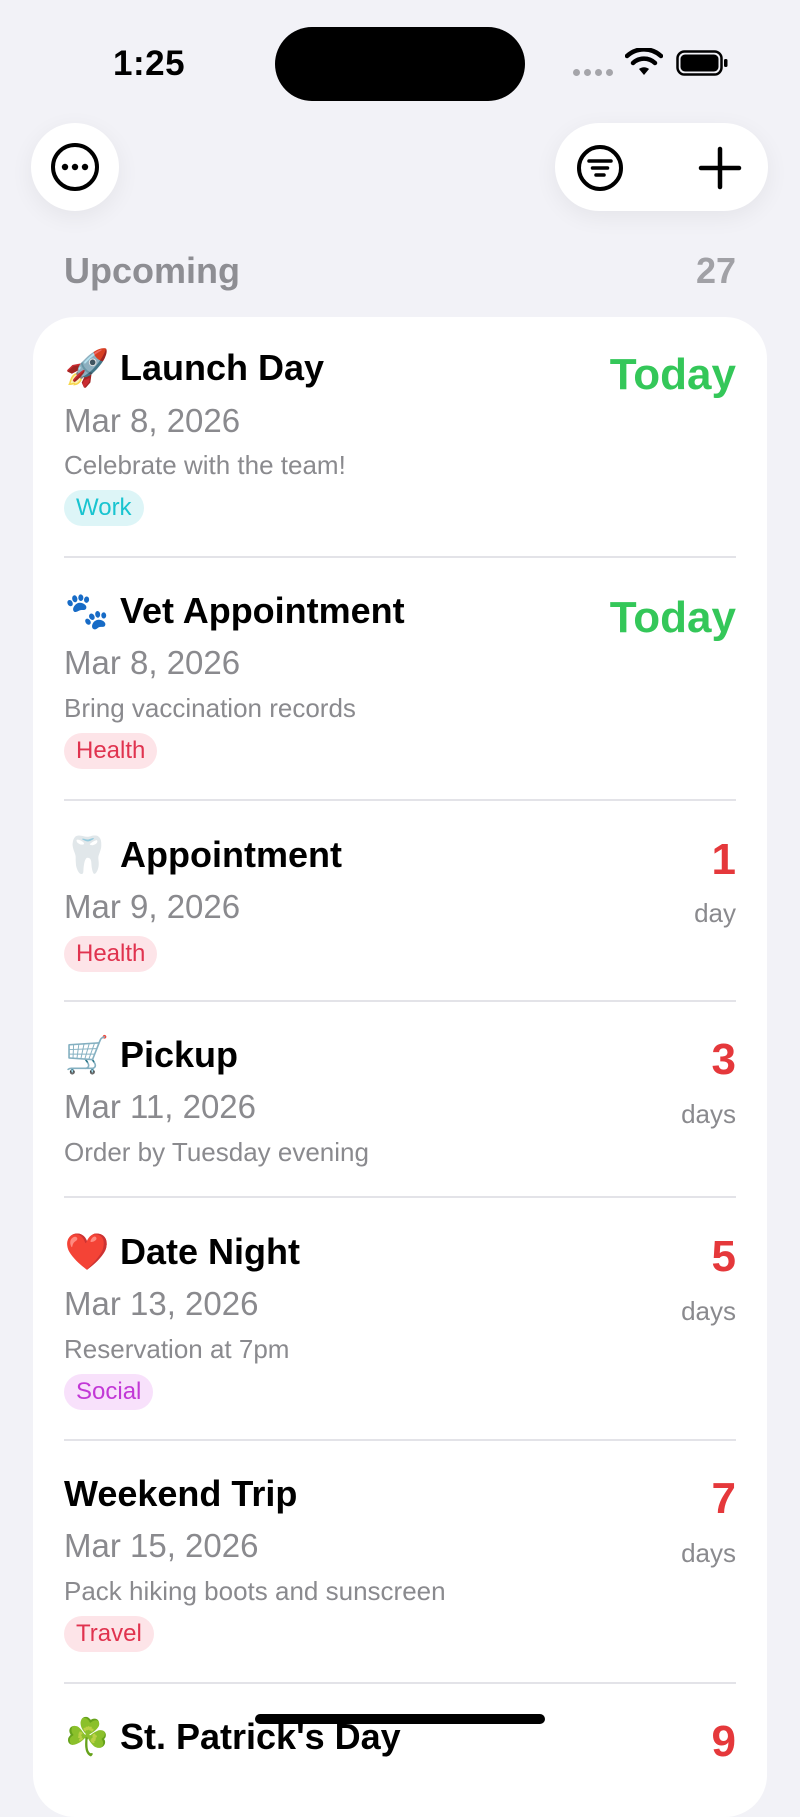 This screenshot has height=1817, width=800. I want to click on dynamic-island, so click(400, 64).